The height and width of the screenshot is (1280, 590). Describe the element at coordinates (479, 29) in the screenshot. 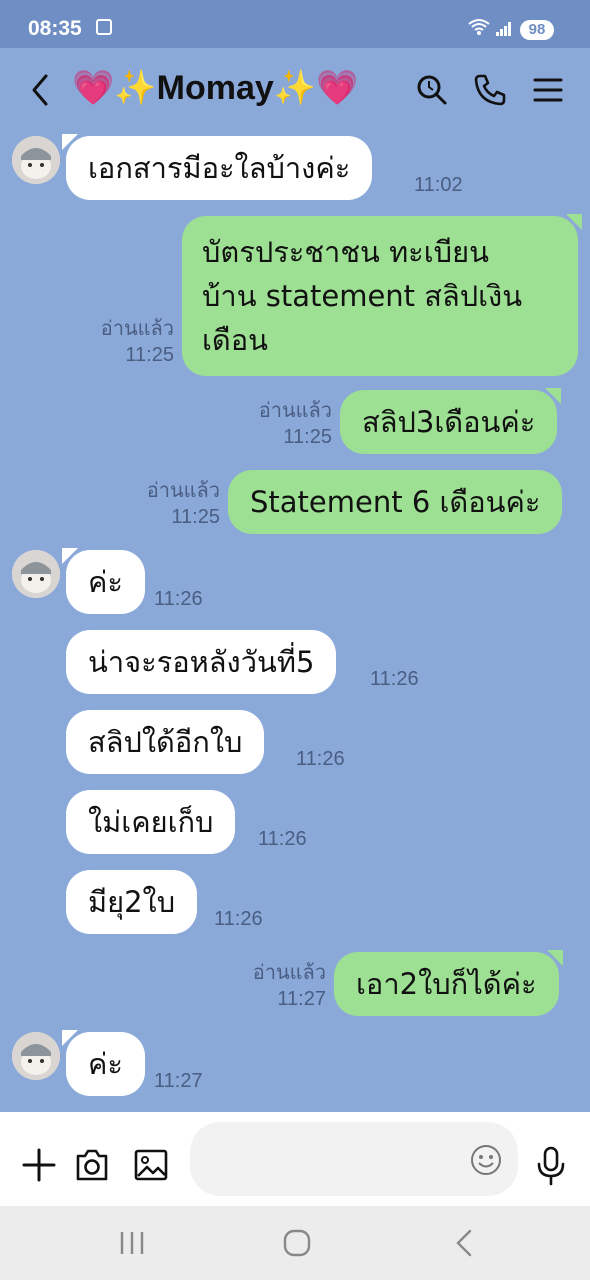

I see `wifi-icon` at that location.